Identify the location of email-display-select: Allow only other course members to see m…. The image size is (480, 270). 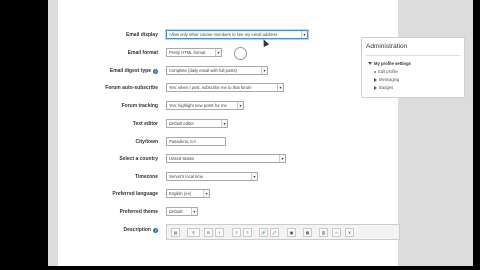
(237, 34).